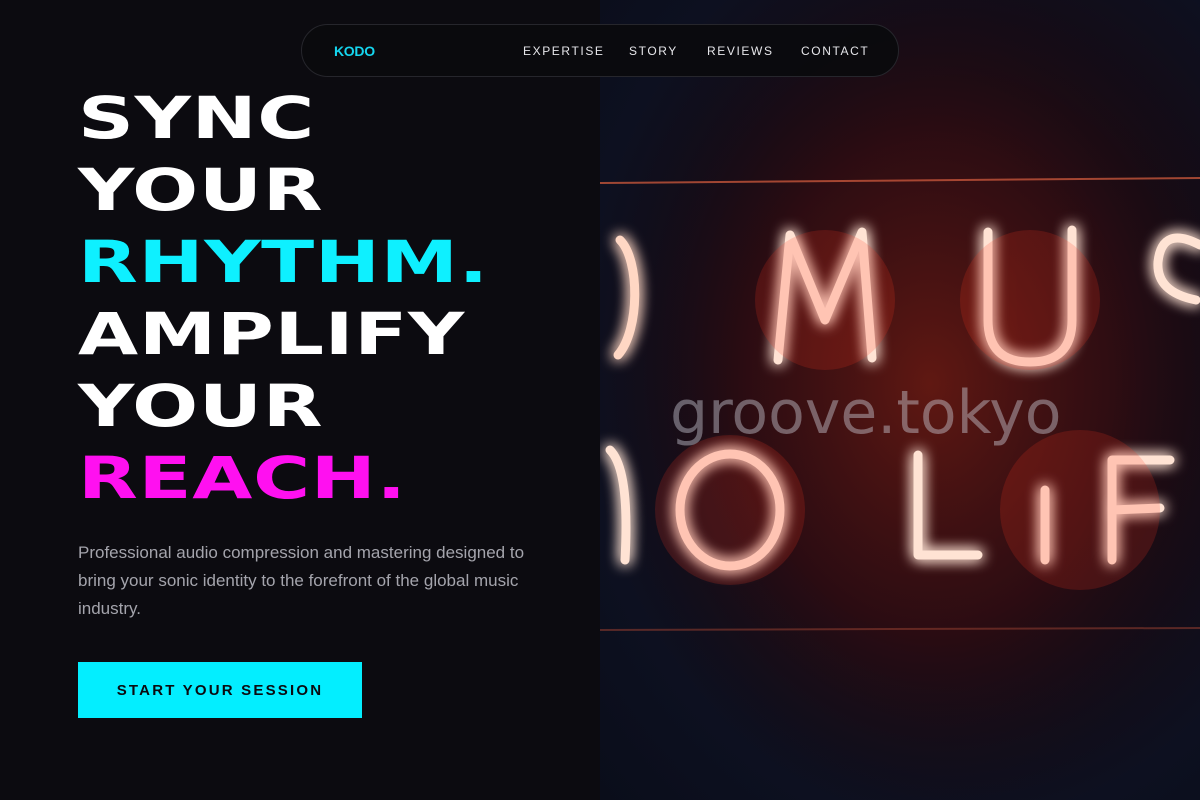 This screenshot has height=800, width=1200. Describe the element at coordinates (354, 51) in the screenshot. I see `brand-logo: KODO` at that location.